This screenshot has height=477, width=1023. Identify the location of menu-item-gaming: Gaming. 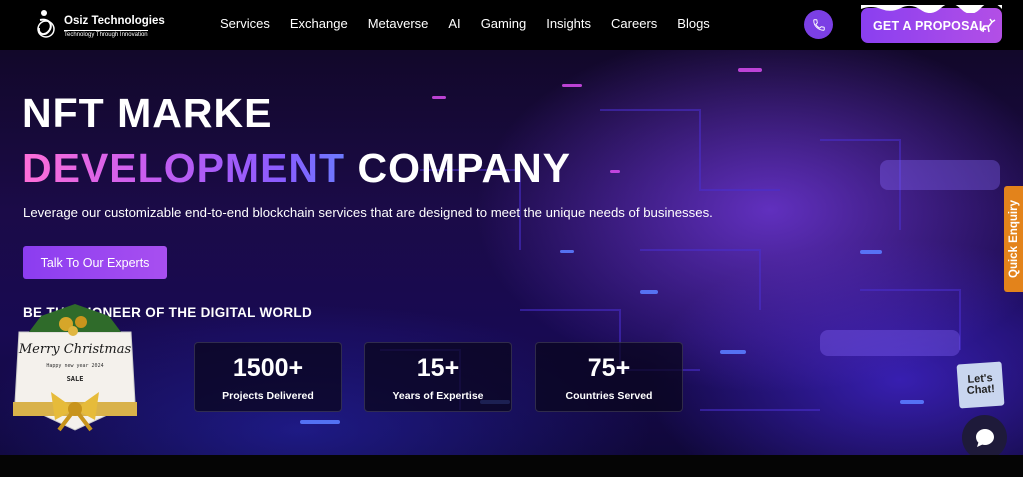
(504, 23).